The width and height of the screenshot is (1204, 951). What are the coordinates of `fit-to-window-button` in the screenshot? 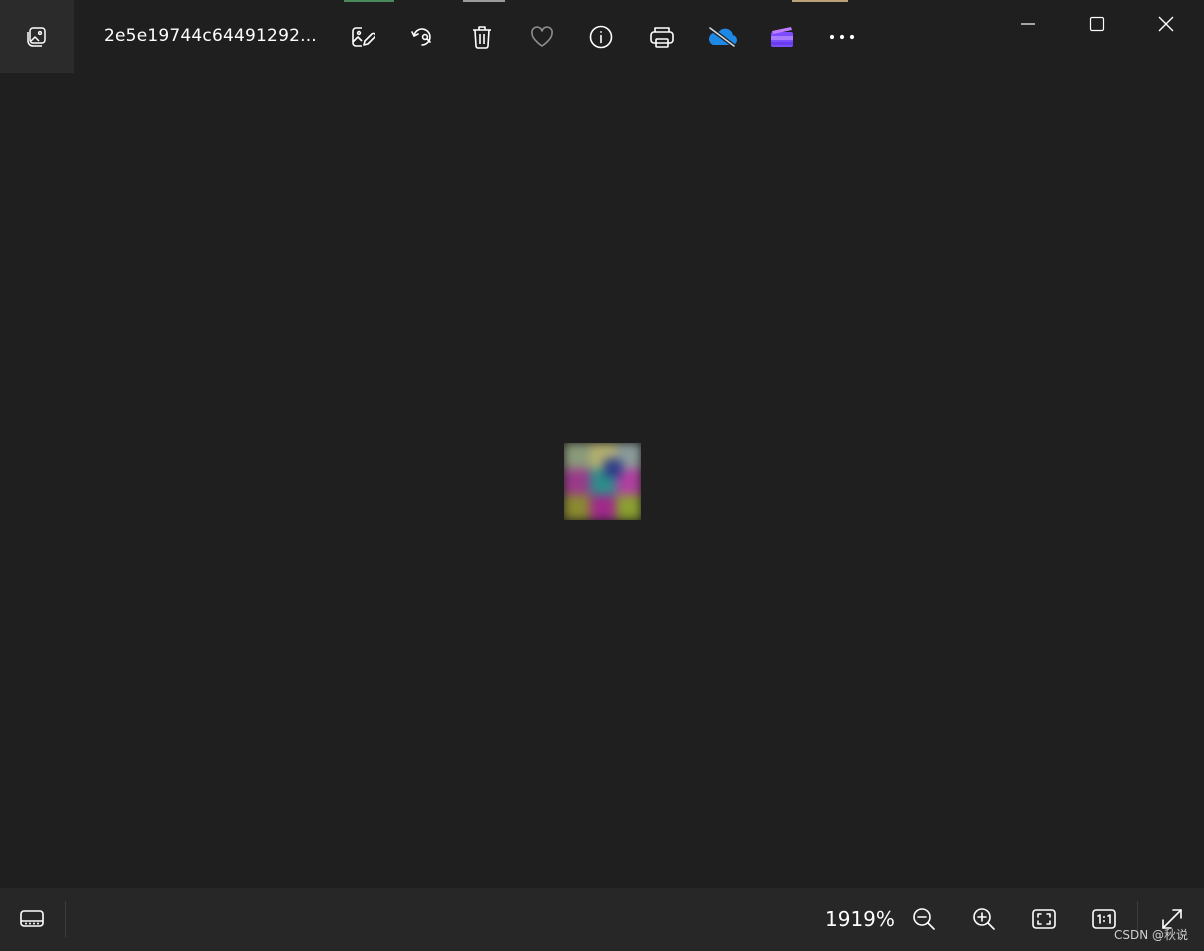 It's located at (1044, 919).